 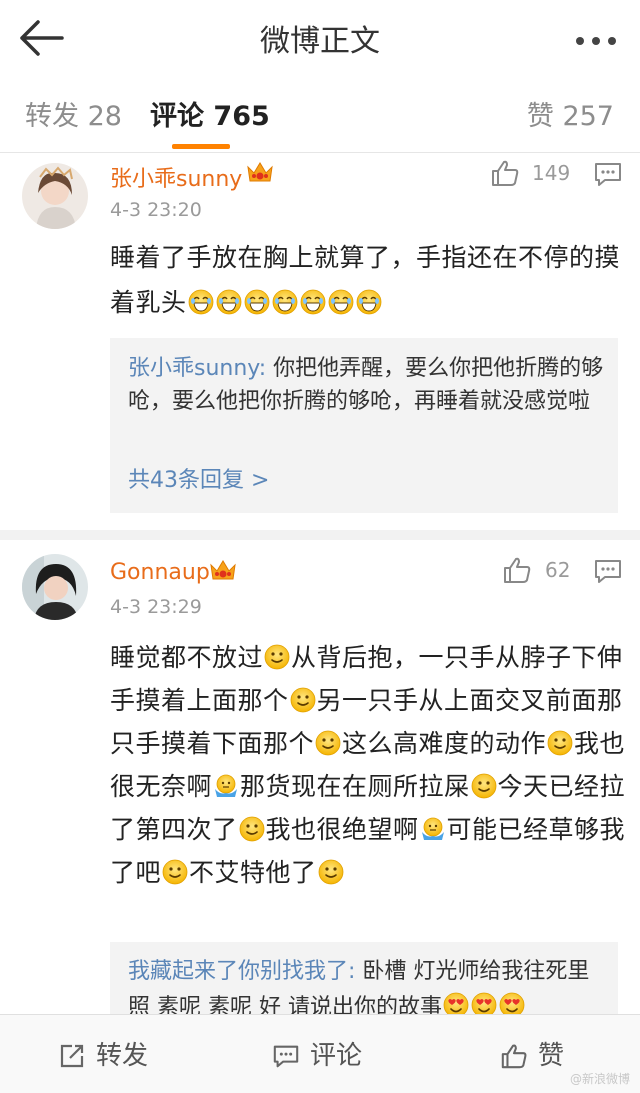 What do you see at coordinates (197, 368) in the screenshot?
I see `reply-author: 张小乖sunny:` at bounding box center [197, 368].